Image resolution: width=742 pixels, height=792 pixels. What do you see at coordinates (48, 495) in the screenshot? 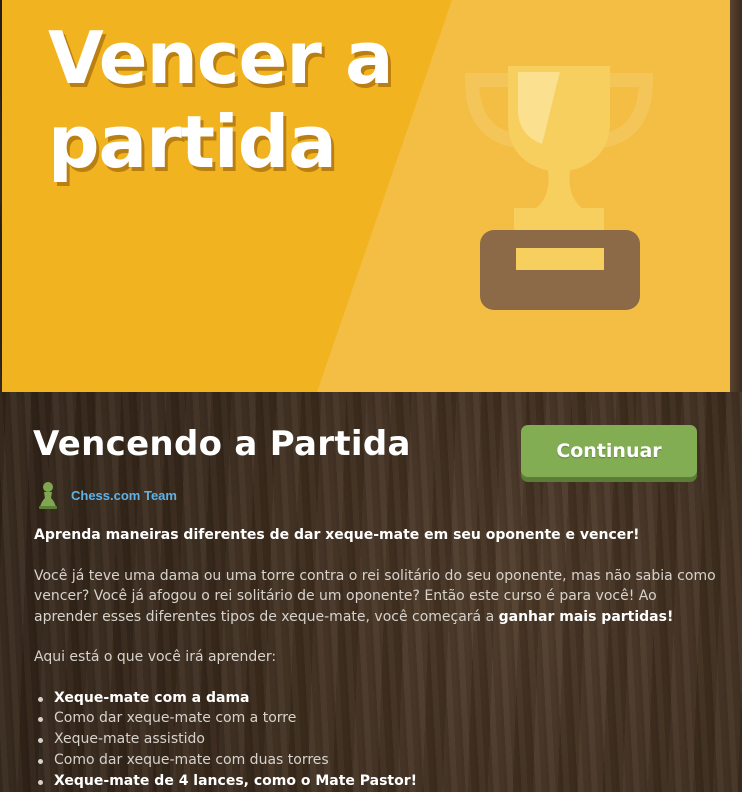
I see `pawn-icon` at bounding box center [48, 495].